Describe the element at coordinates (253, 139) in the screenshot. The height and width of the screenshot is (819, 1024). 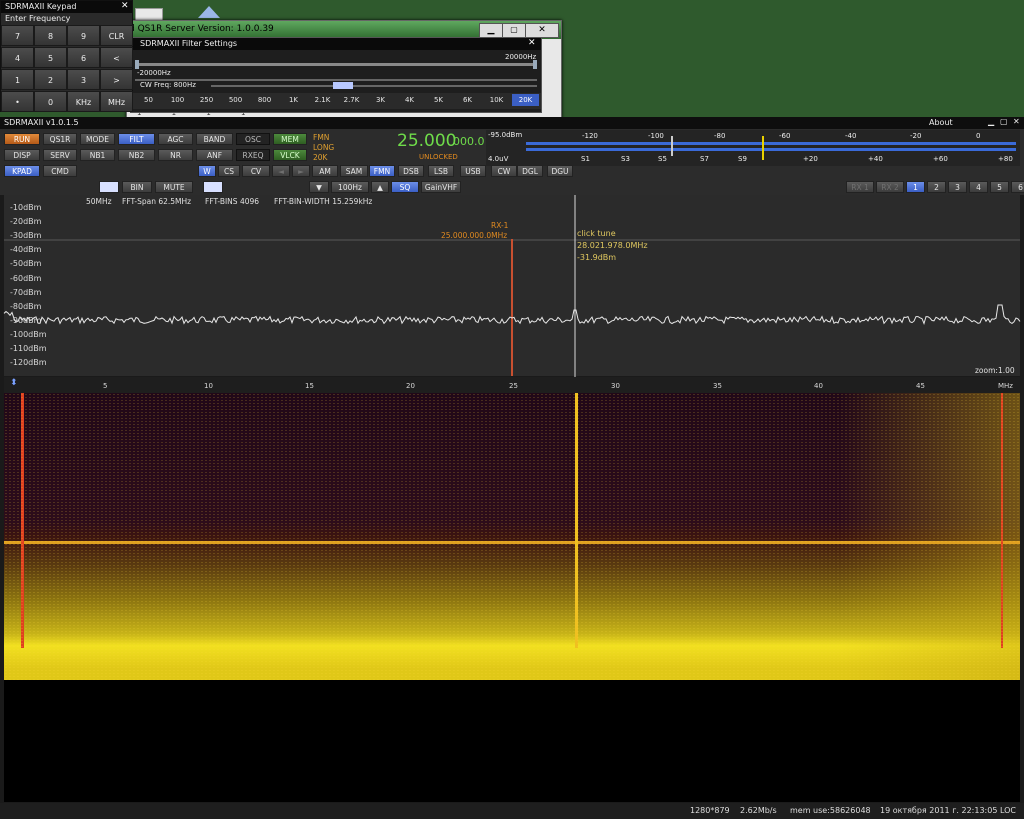
I see `button-osc: OSC` at that location.